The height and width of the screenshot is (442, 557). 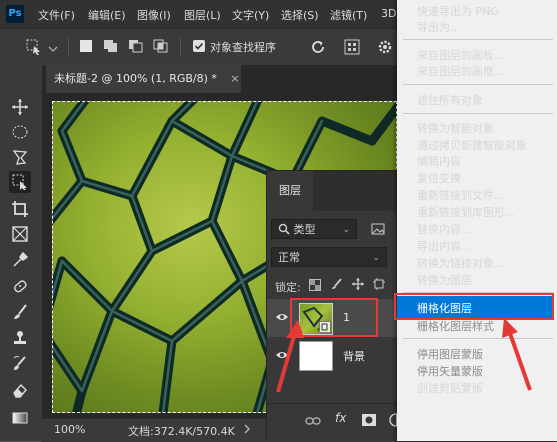 What do you see at coordinates (313, 421) in the screenshot?
I see `link-layers-icon` at bounding box center [313, 421].